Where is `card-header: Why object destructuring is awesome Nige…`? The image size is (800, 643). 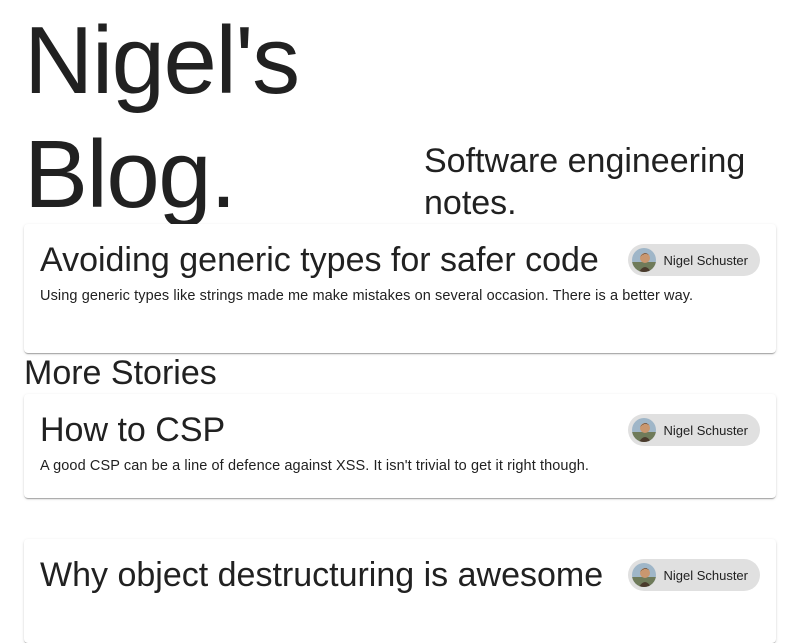
card-header: Why object destructuring is awesome Nige… is located at coordinates (400, 575).